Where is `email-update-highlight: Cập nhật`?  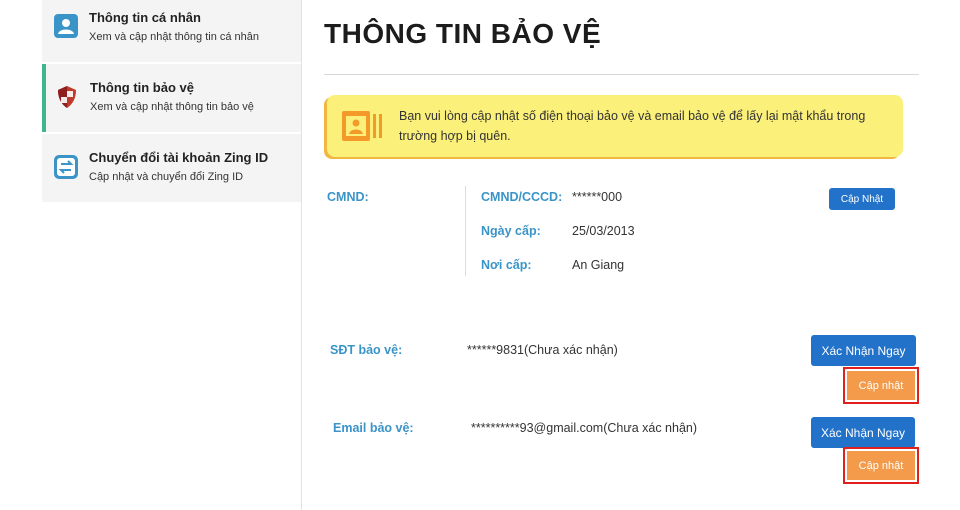
email-update-highlight: Cập nhật is located at coordinates (881, 465).